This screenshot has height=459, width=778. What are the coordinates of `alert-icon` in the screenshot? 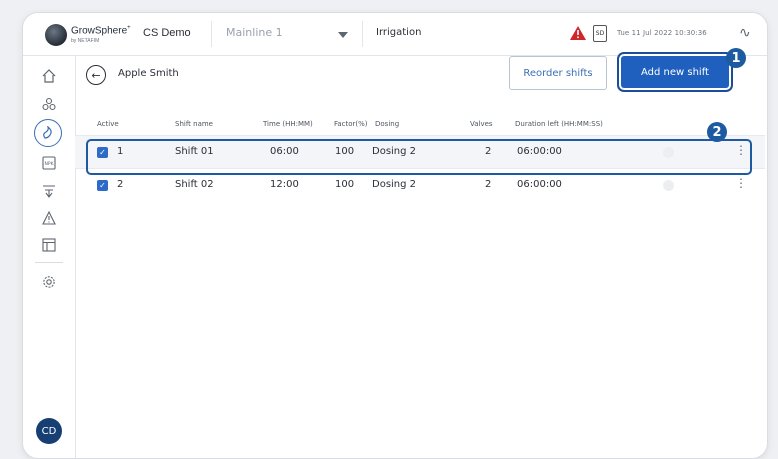 It's located at (578, 33).